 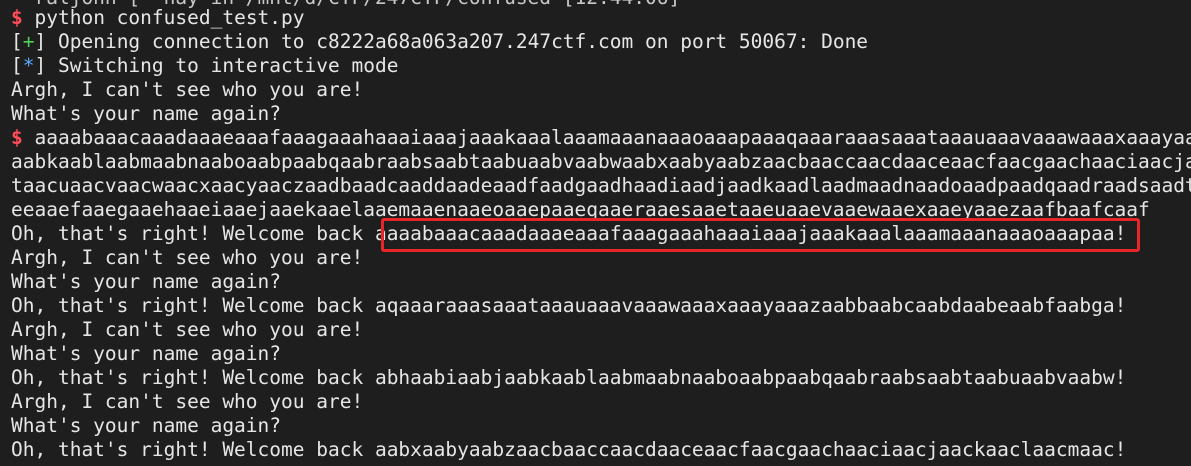 I want to click on output-name-again-4: What's your name again?, so click(x=146, y=425).